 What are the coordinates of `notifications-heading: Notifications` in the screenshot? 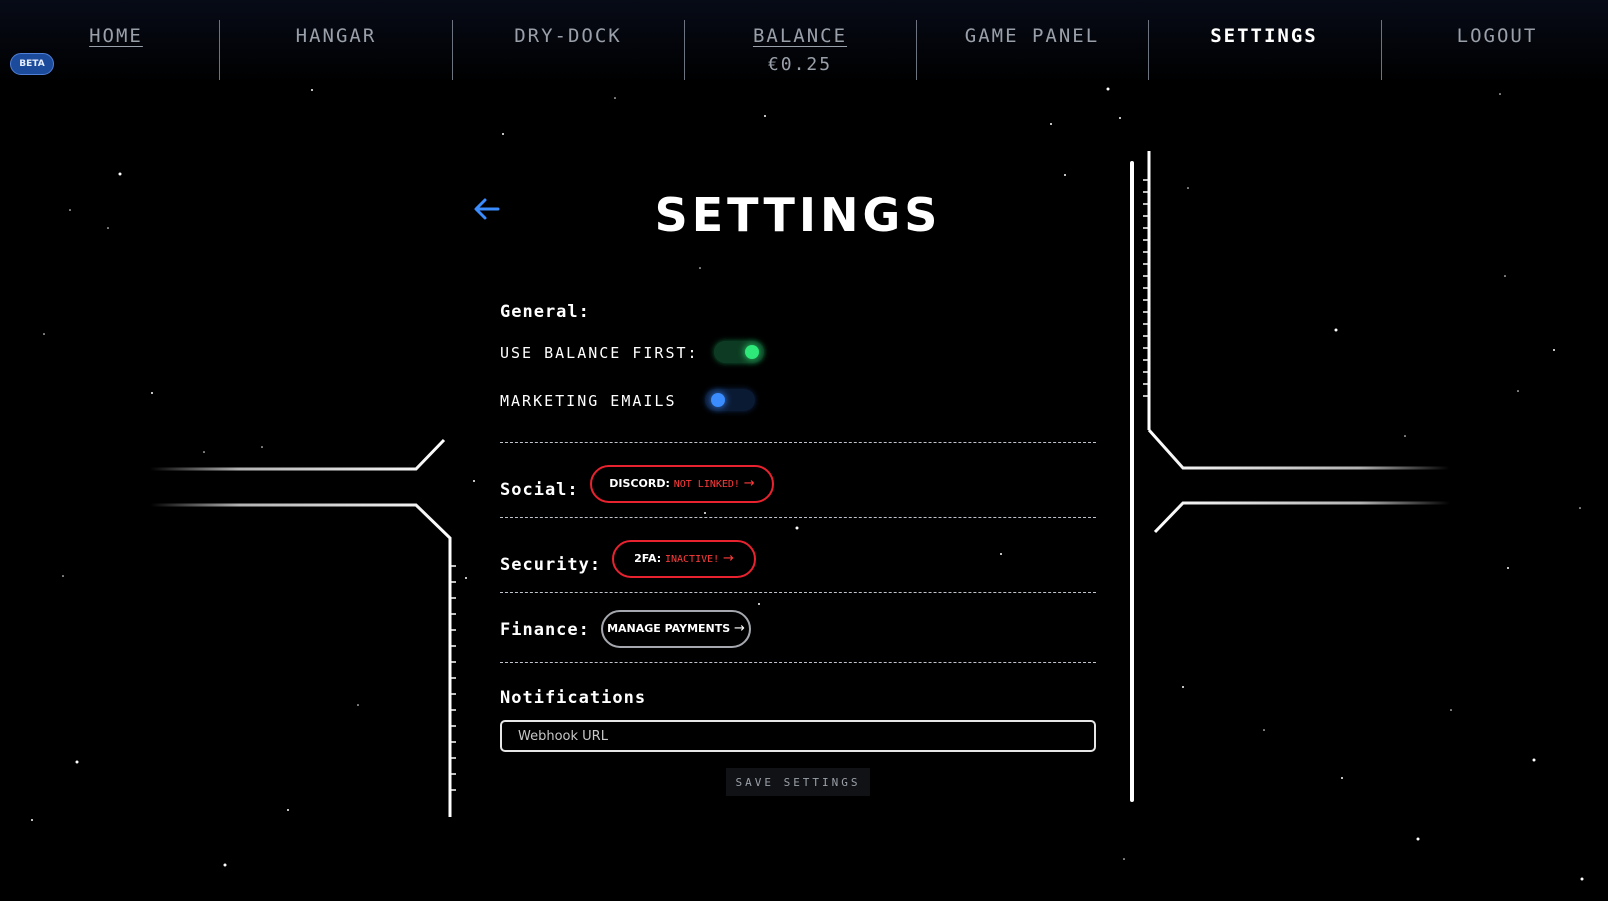 It's located at (573, 698).